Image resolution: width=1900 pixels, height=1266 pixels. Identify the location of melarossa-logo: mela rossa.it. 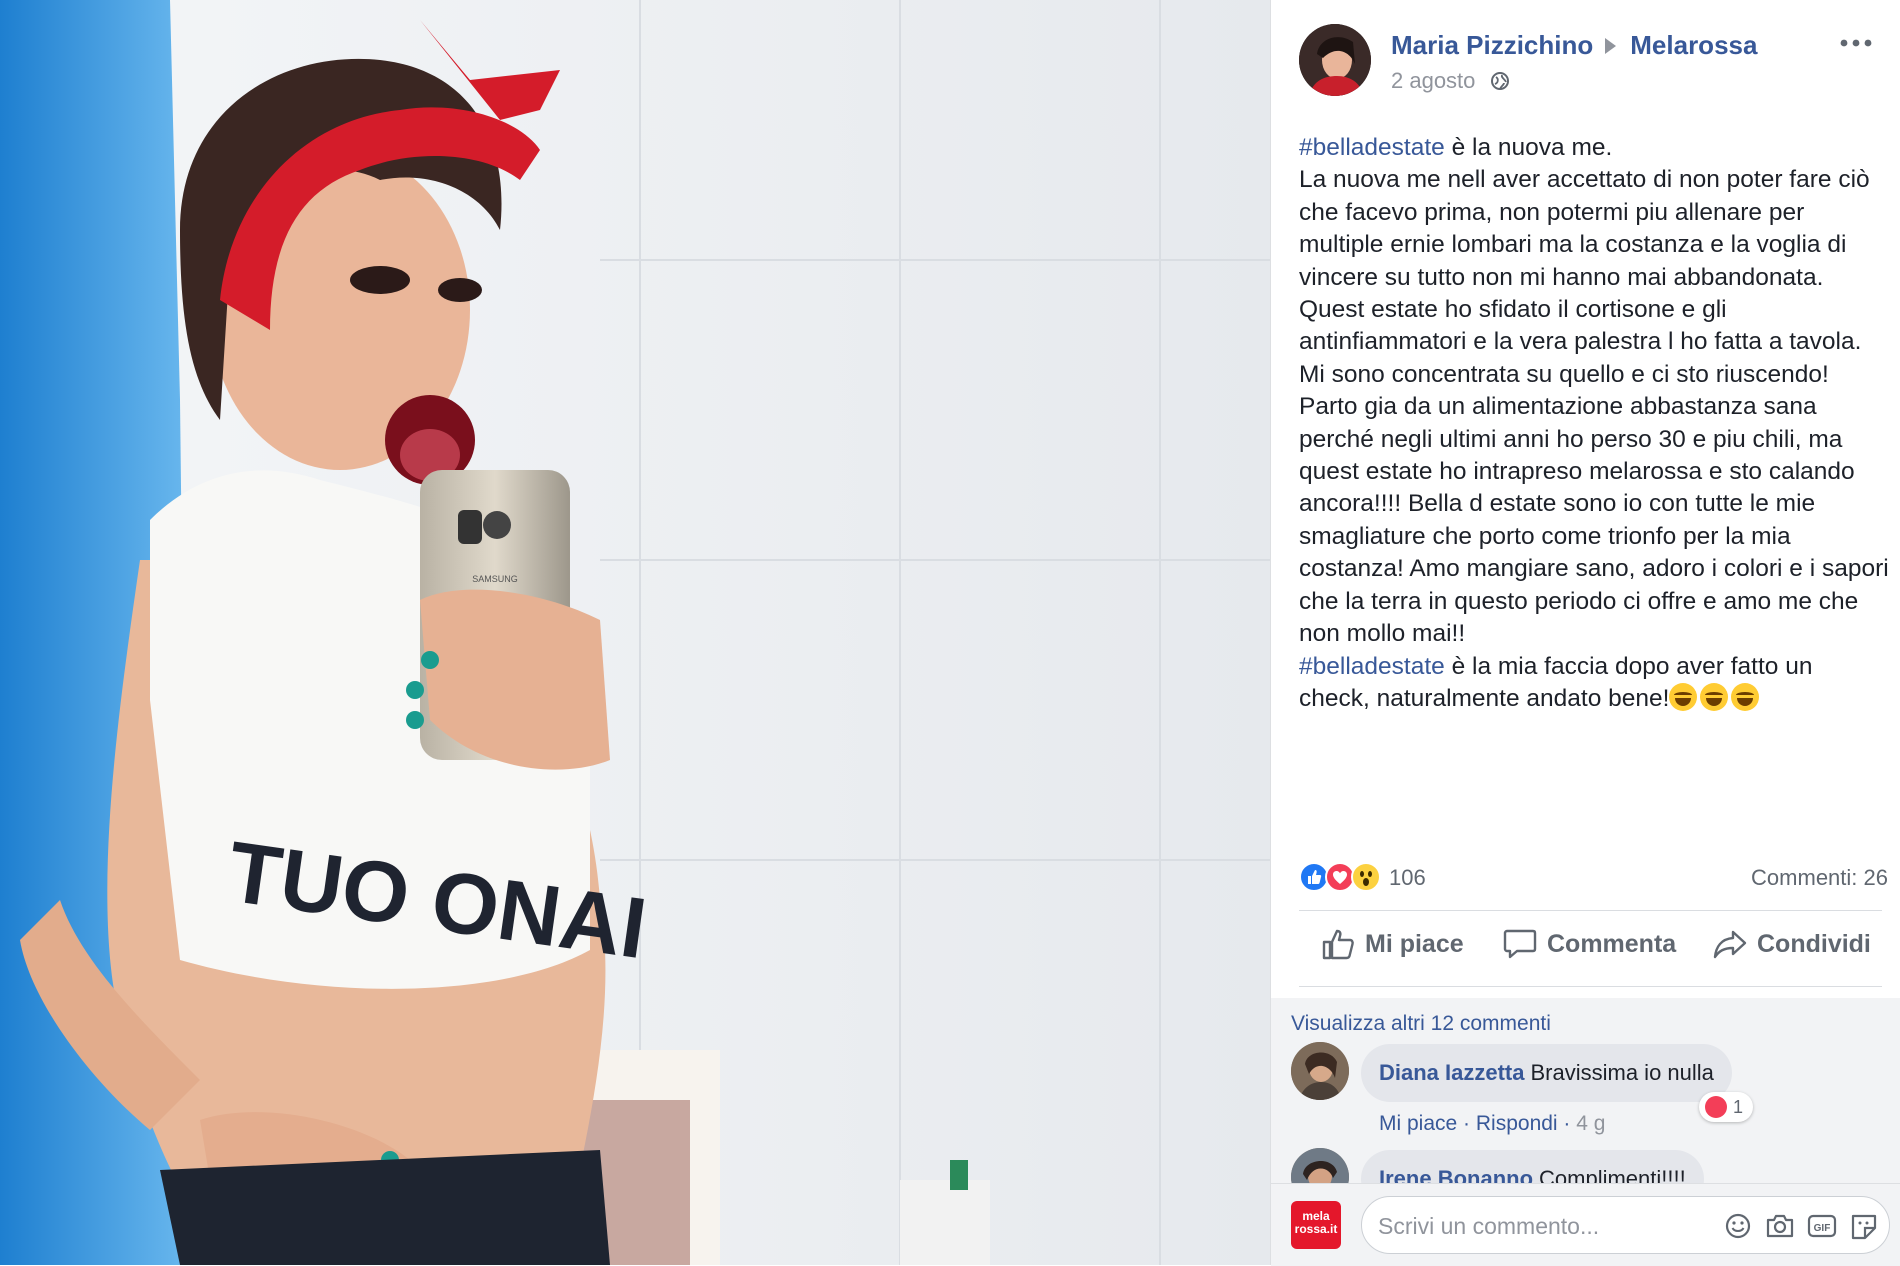
(1316, 1225).